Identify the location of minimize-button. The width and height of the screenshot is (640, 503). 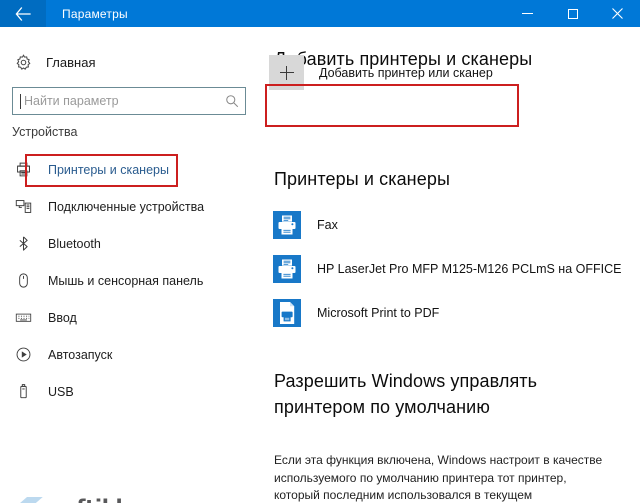
(527, 13).